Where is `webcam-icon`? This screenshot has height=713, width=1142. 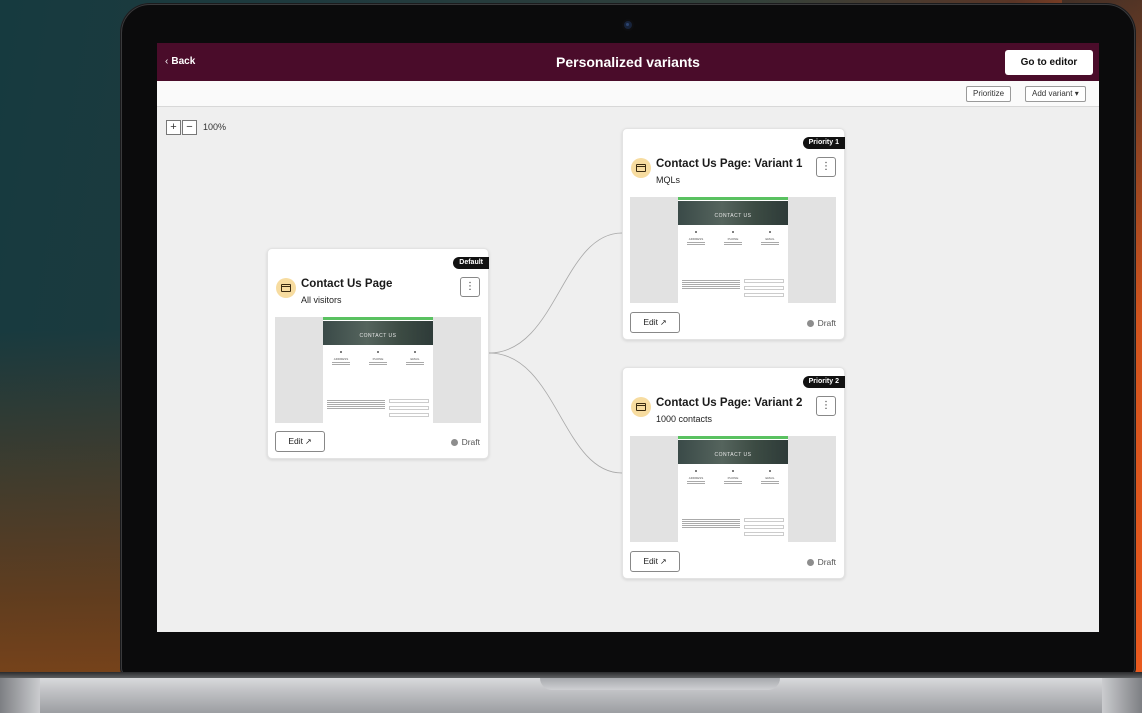
webcam-icon is located at coordinates (628, 25).